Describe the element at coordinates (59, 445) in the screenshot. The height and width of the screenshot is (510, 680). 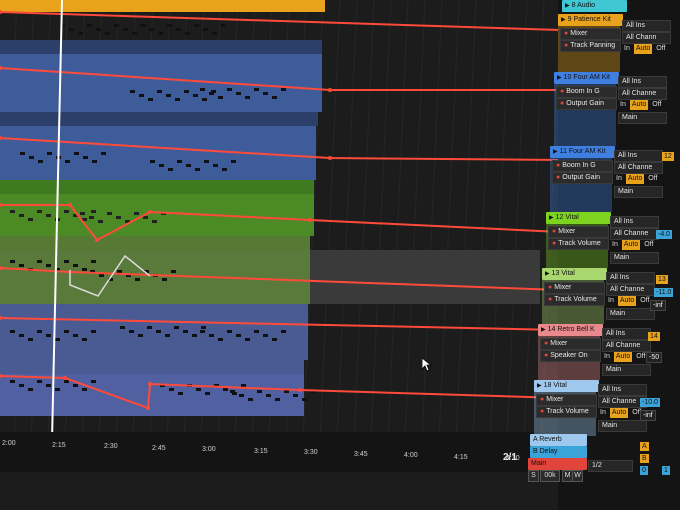
I see `ruler-tick-label: 2:15` at that location.